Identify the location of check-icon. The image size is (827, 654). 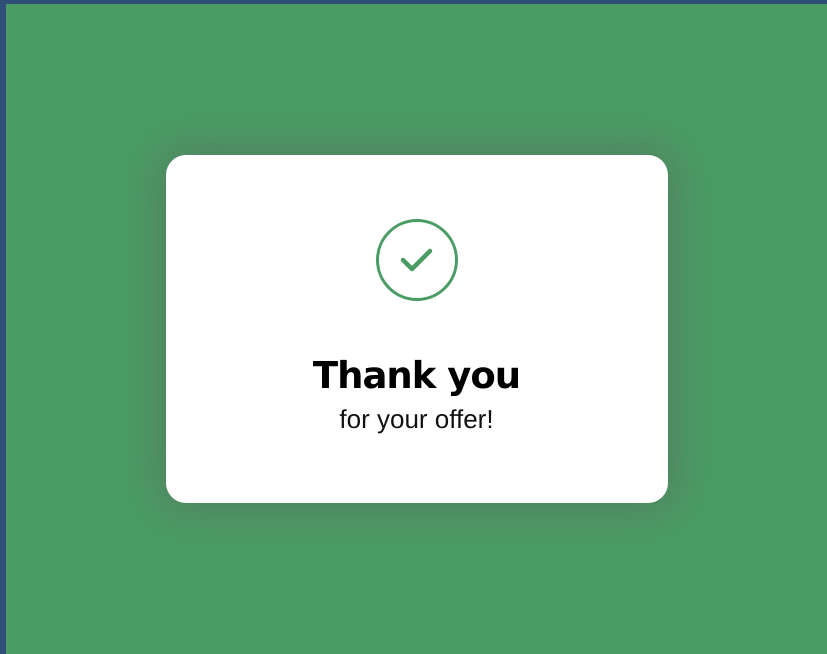
(417, 260).